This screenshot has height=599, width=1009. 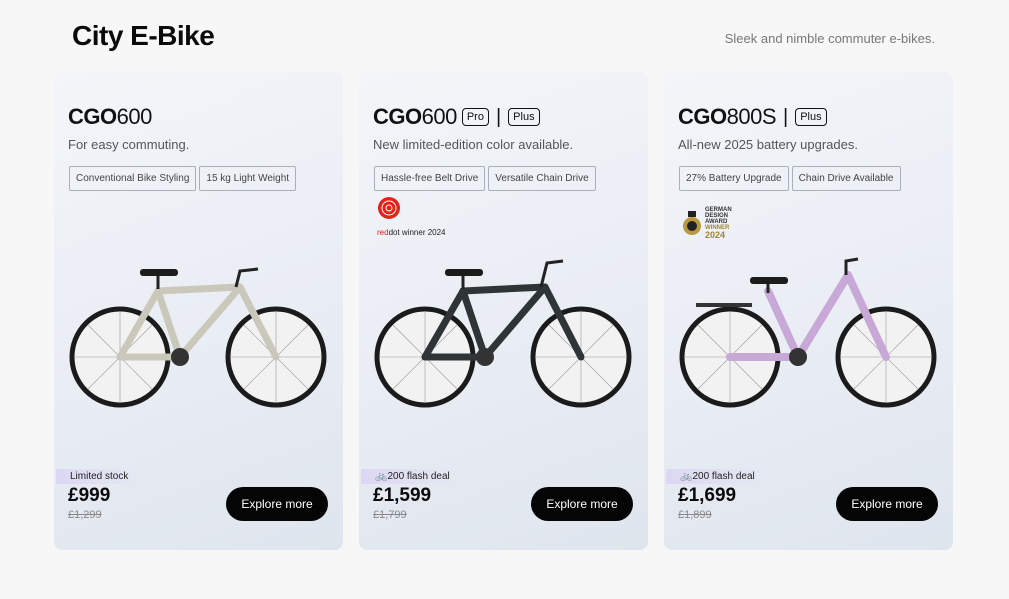 I want to click on red-dot-award: reddot winner 2024, so click(x=411, y=216).